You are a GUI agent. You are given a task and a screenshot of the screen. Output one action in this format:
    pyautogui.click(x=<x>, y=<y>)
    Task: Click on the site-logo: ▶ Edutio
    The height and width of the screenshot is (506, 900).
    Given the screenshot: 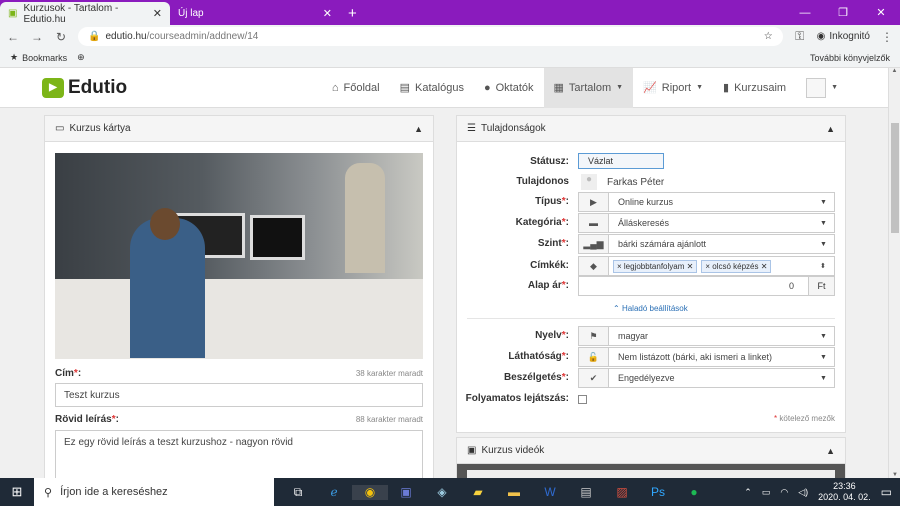 What is the action you would take?
    pyautogui.click(x=84, y=88)
    